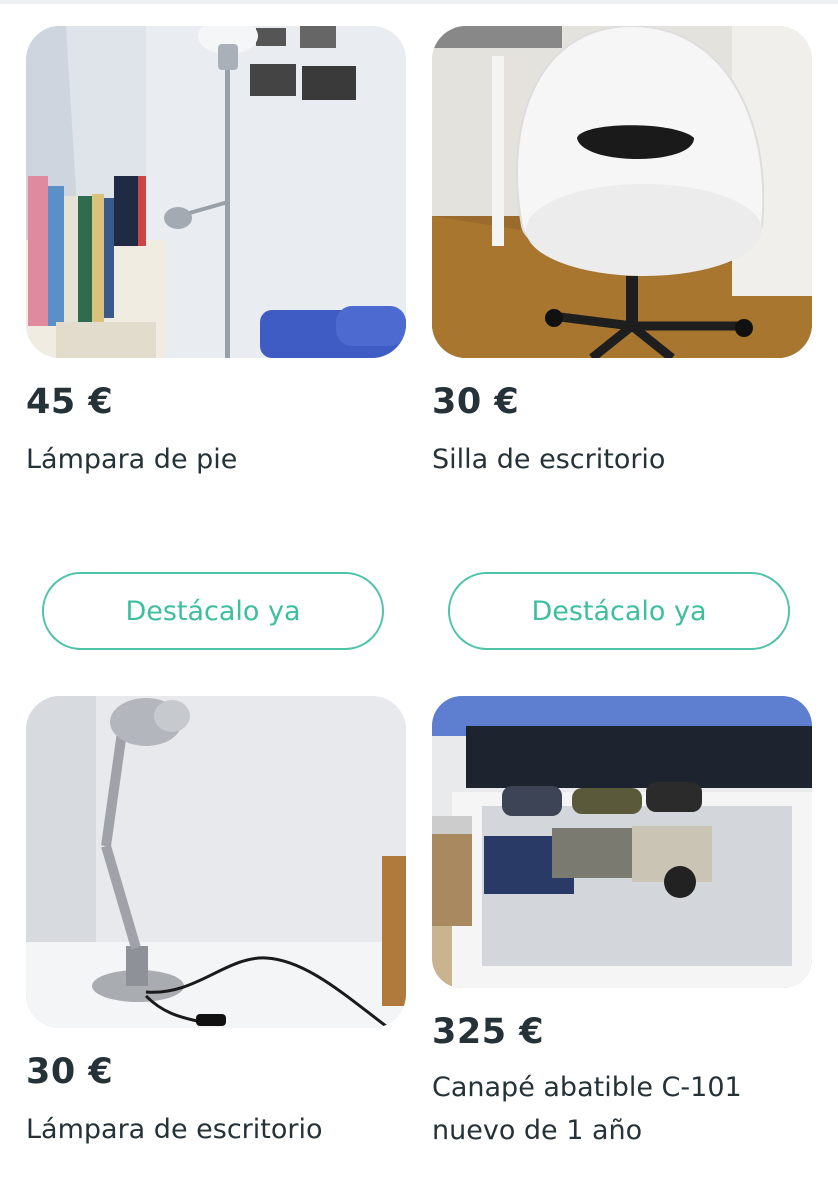  I want to click on storage-bed-photo, so click(622, 842).